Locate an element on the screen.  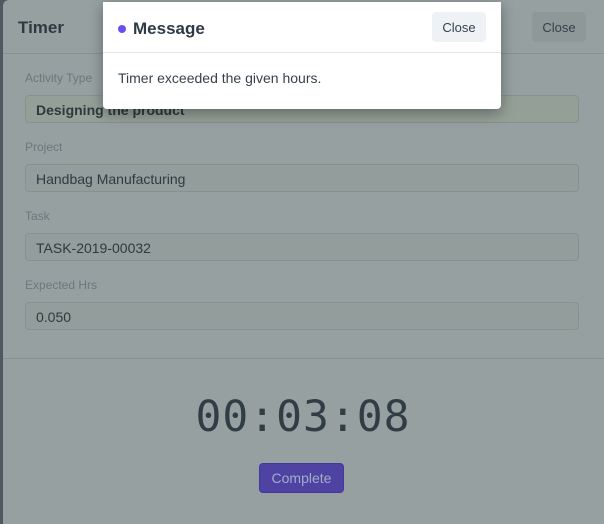
field-expected-hrs: Expected Hrs 0.050 is located at coordinates (302, 304).